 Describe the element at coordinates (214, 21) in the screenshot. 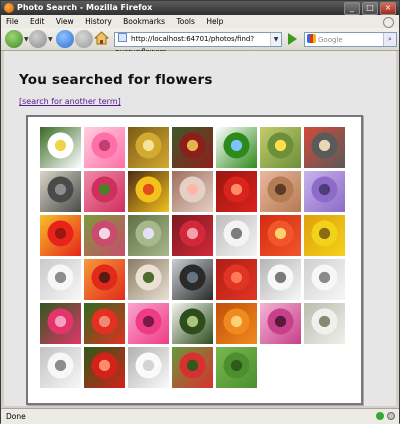

I see `menu-help: Help` at that location.